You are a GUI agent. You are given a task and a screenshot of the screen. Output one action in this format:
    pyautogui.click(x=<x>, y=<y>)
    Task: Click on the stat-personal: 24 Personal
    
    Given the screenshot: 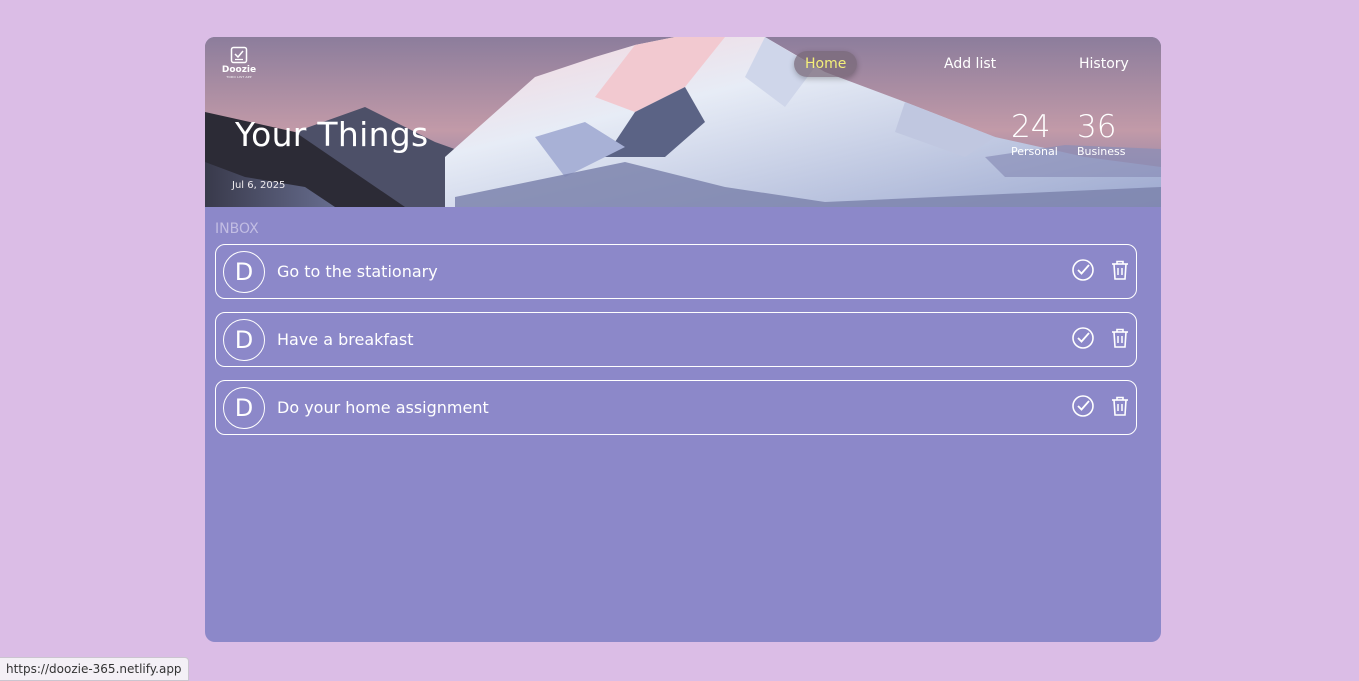 What is the action you would take?
    pyautogui.click(x=1034, y=134)
    